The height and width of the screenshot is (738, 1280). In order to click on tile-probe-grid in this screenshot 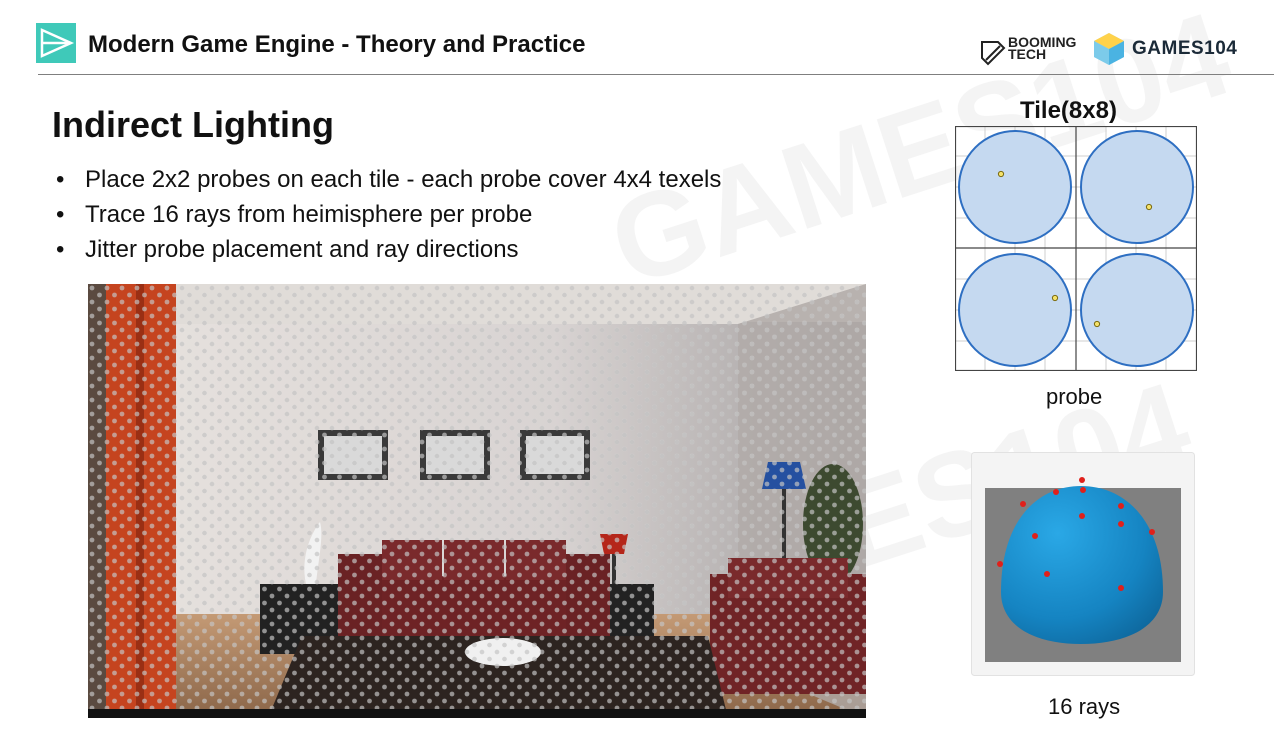, I will do `click(1076, 248)`.